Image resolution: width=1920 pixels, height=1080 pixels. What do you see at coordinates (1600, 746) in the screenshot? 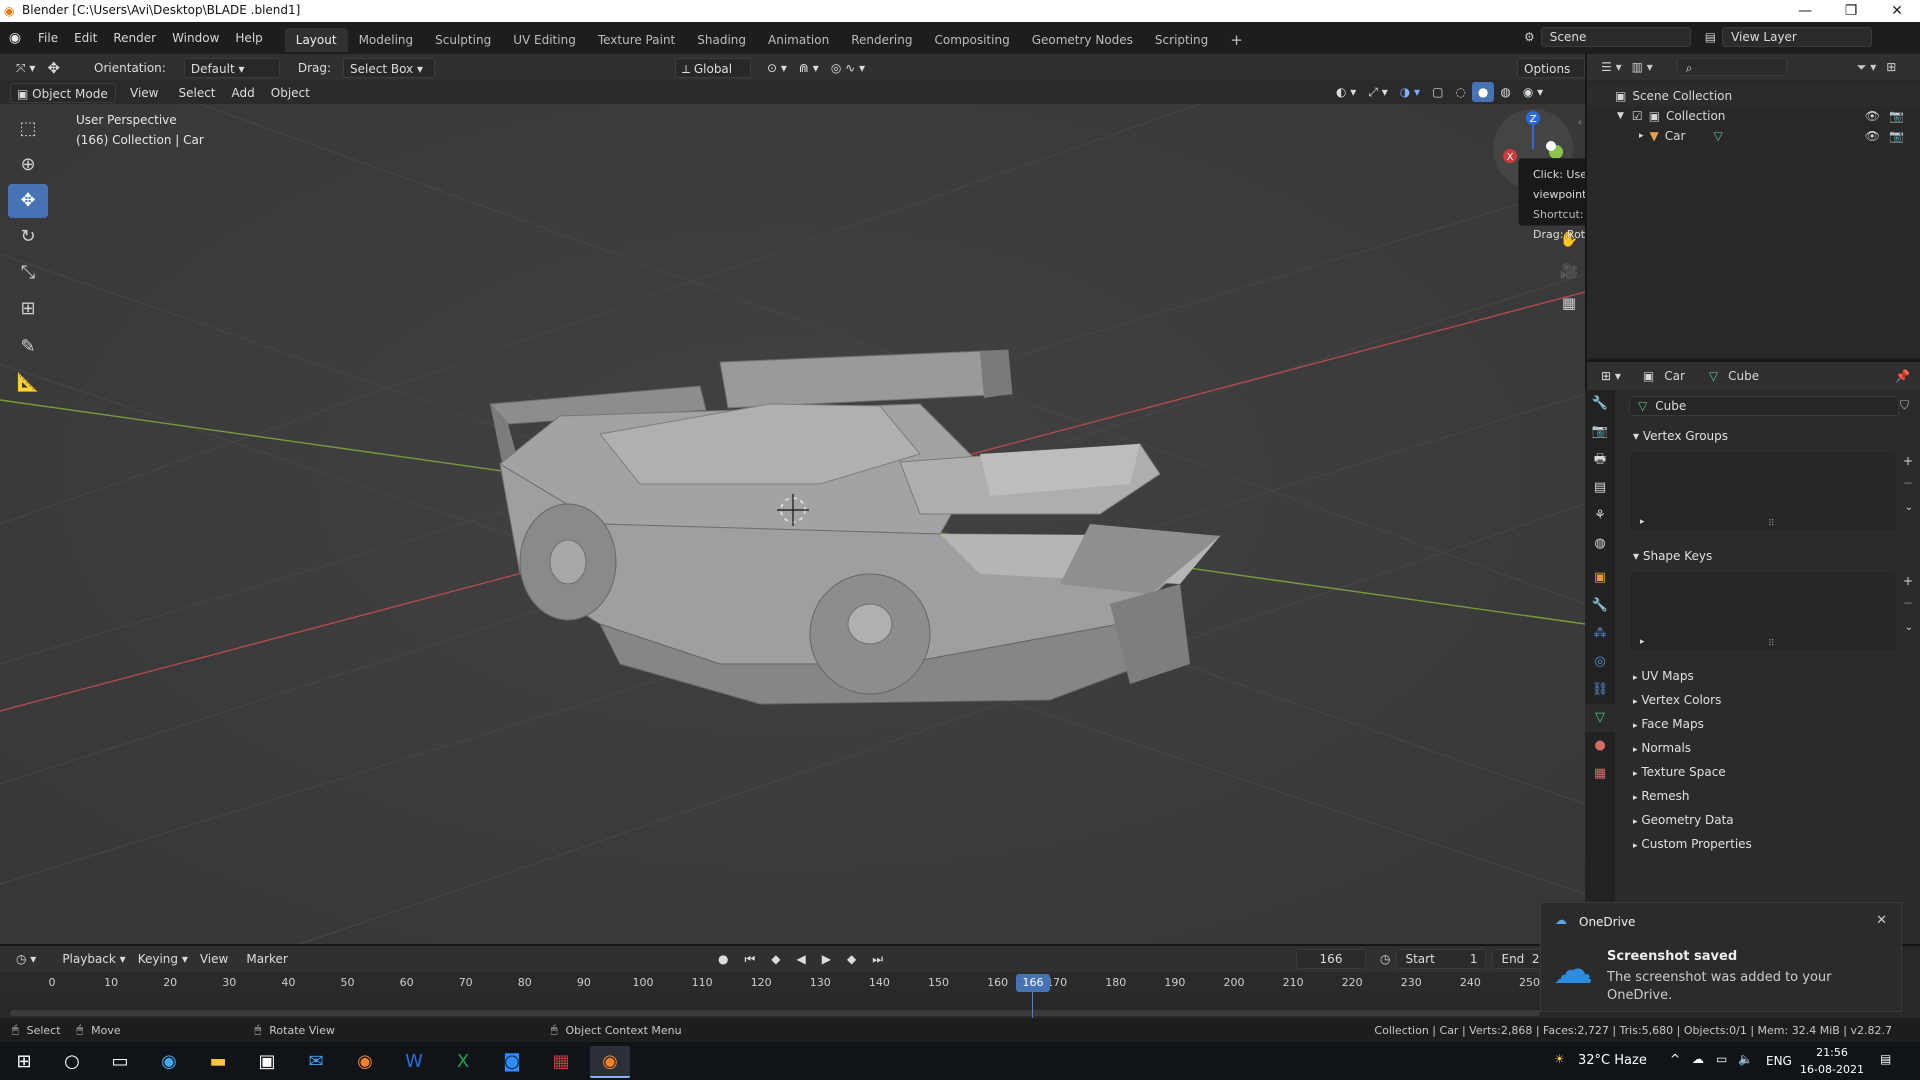
I see `material-tab-icon: ●` at bounding box center [1600, 746].